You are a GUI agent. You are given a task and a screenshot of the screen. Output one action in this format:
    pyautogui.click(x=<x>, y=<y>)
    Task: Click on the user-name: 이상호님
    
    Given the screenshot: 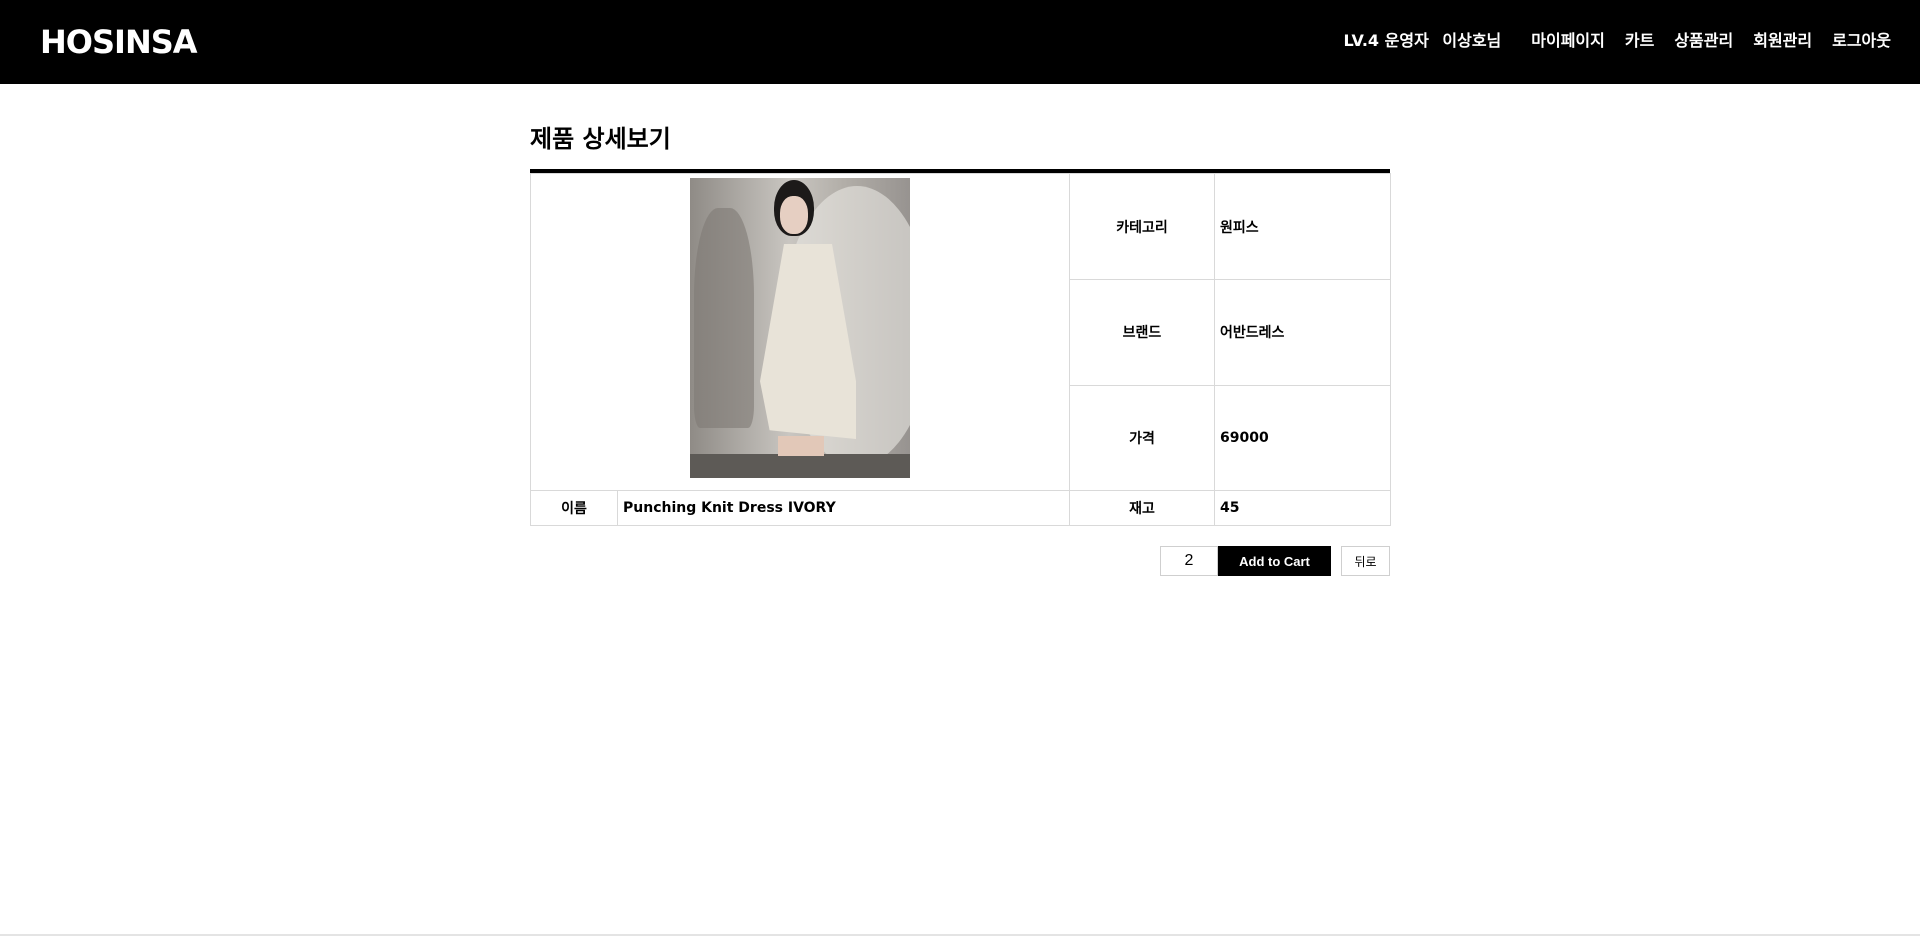 What is the action you would take?
    pyautogui.click(x=1472, y=40)
    